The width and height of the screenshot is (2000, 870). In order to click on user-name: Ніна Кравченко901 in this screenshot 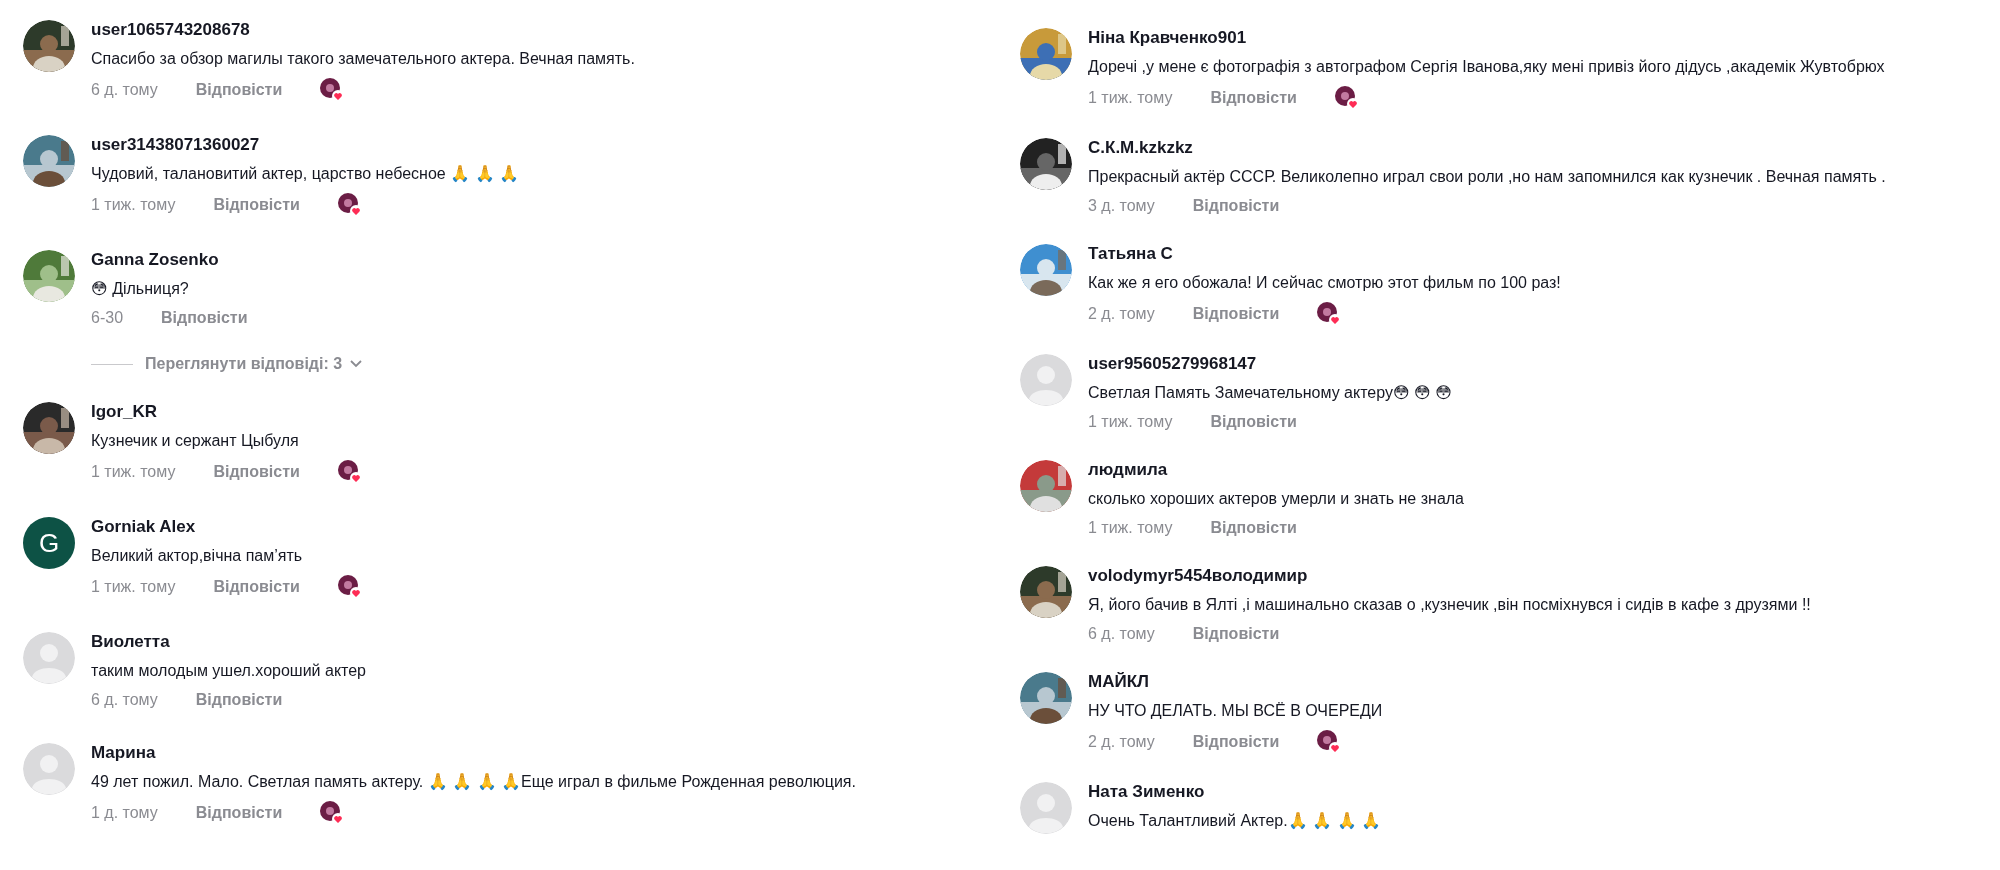, I will do `click(1486, 38)`.